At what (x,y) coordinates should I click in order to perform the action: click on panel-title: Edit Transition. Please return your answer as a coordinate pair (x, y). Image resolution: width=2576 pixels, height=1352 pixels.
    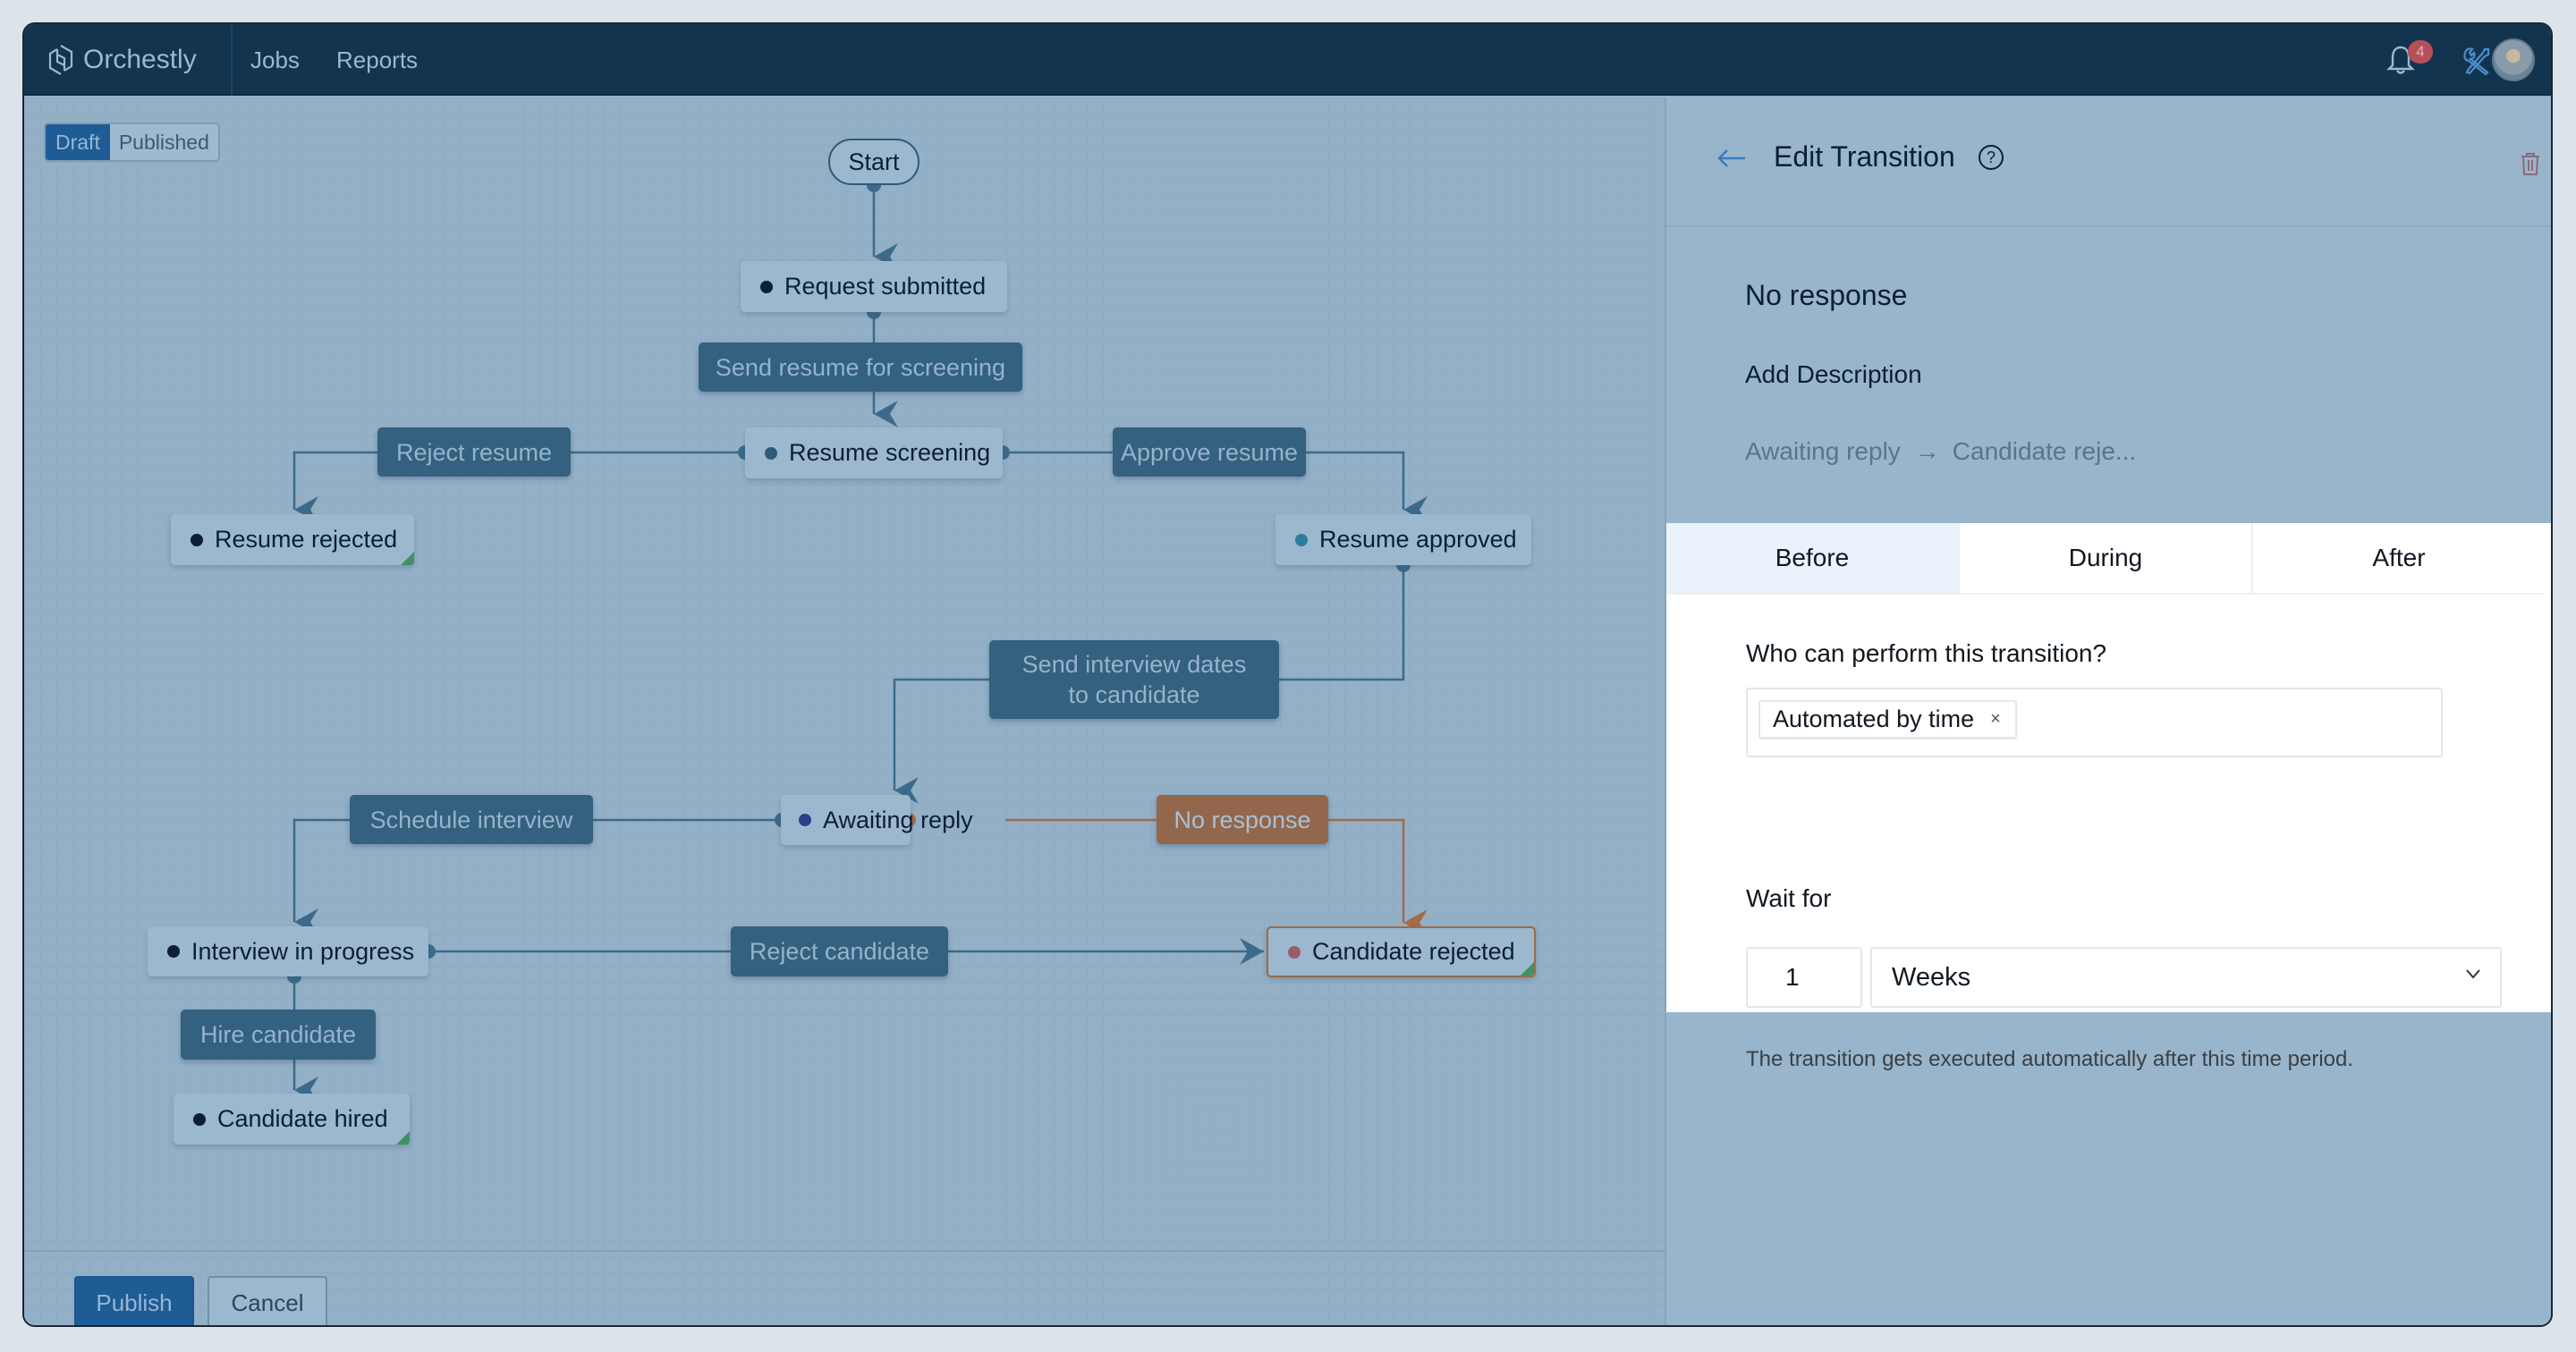
    Looking at the image, I should click on (1864, 156).